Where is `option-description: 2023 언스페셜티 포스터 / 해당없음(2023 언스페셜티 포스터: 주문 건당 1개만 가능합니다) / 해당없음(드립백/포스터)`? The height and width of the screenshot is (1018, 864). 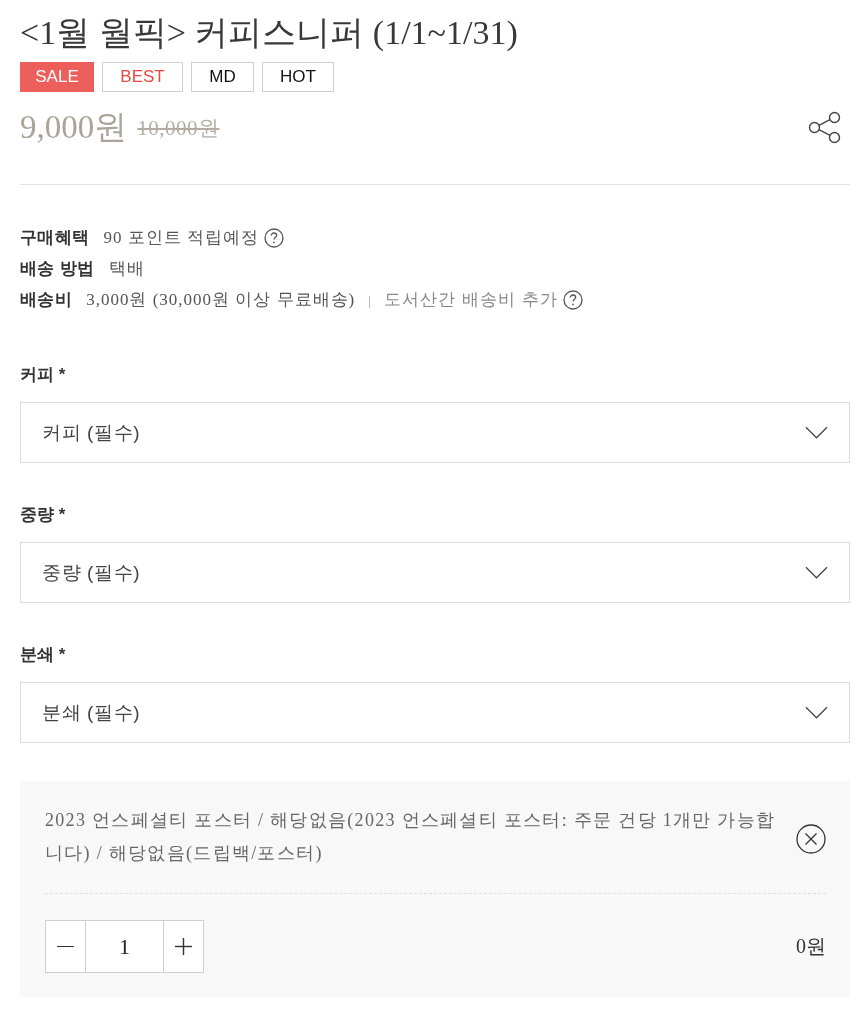
option-description: 2023 언스페셜티 포스터 / 해당없음(2023 언스페셜티 포스터: 주문 건당 1개만 가능합니다) / 해당없음(드립백/포스터) is located at coordinates (411, 837).